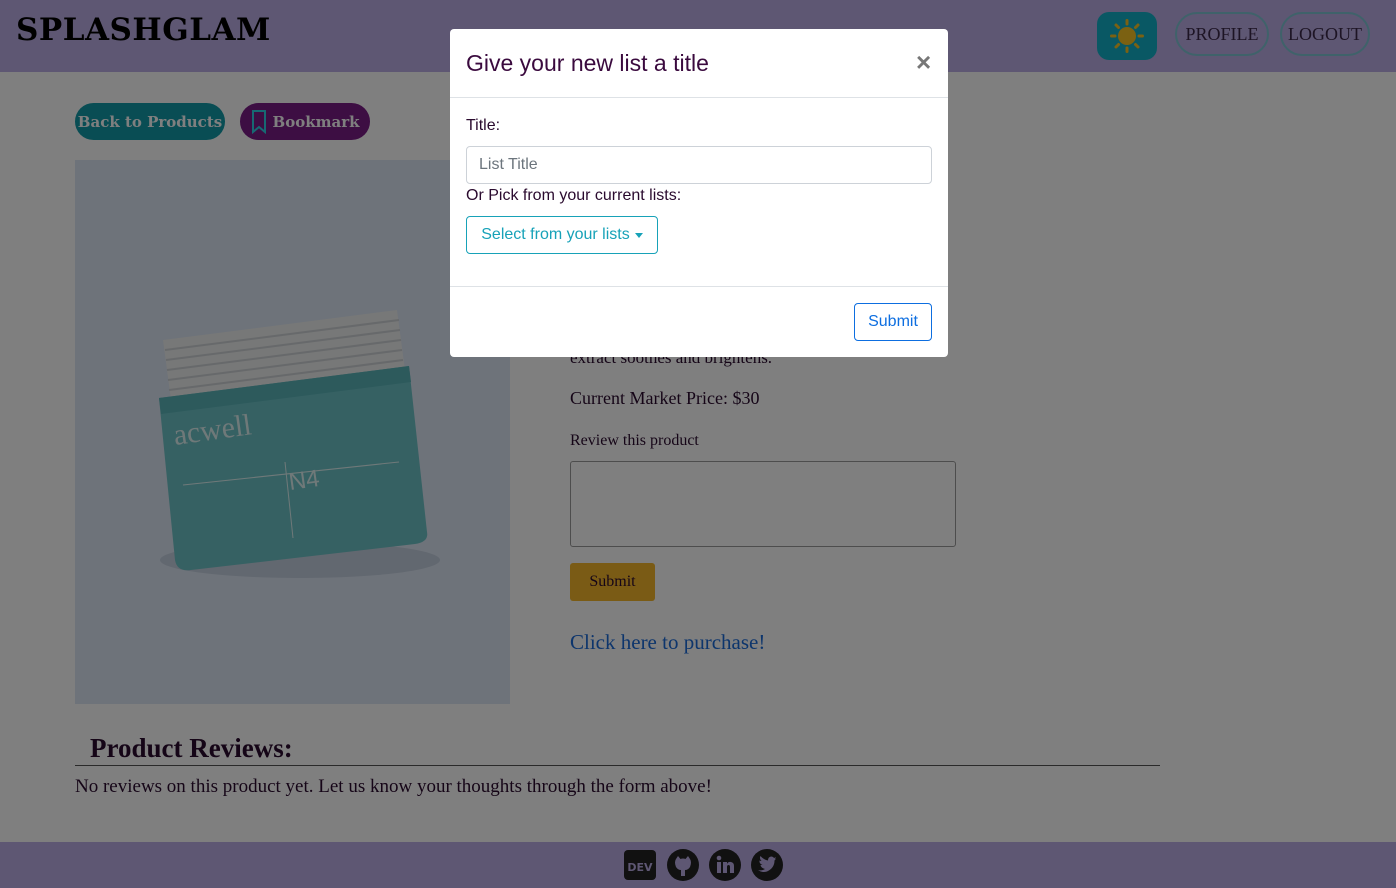 This screenshot has width=1396, height=888. What do you see at coordinates (587, 63) in the screenshot?
I see `modal-title: Give your new list a title` at bounding box center [587, 63].